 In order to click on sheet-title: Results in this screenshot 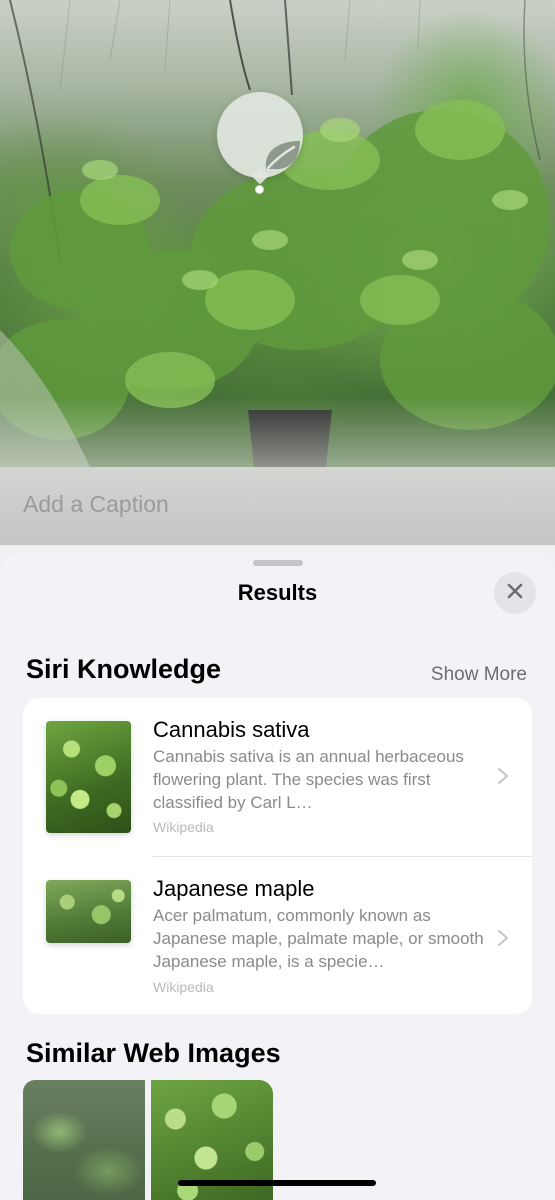, I will do `click(277, 592)`.